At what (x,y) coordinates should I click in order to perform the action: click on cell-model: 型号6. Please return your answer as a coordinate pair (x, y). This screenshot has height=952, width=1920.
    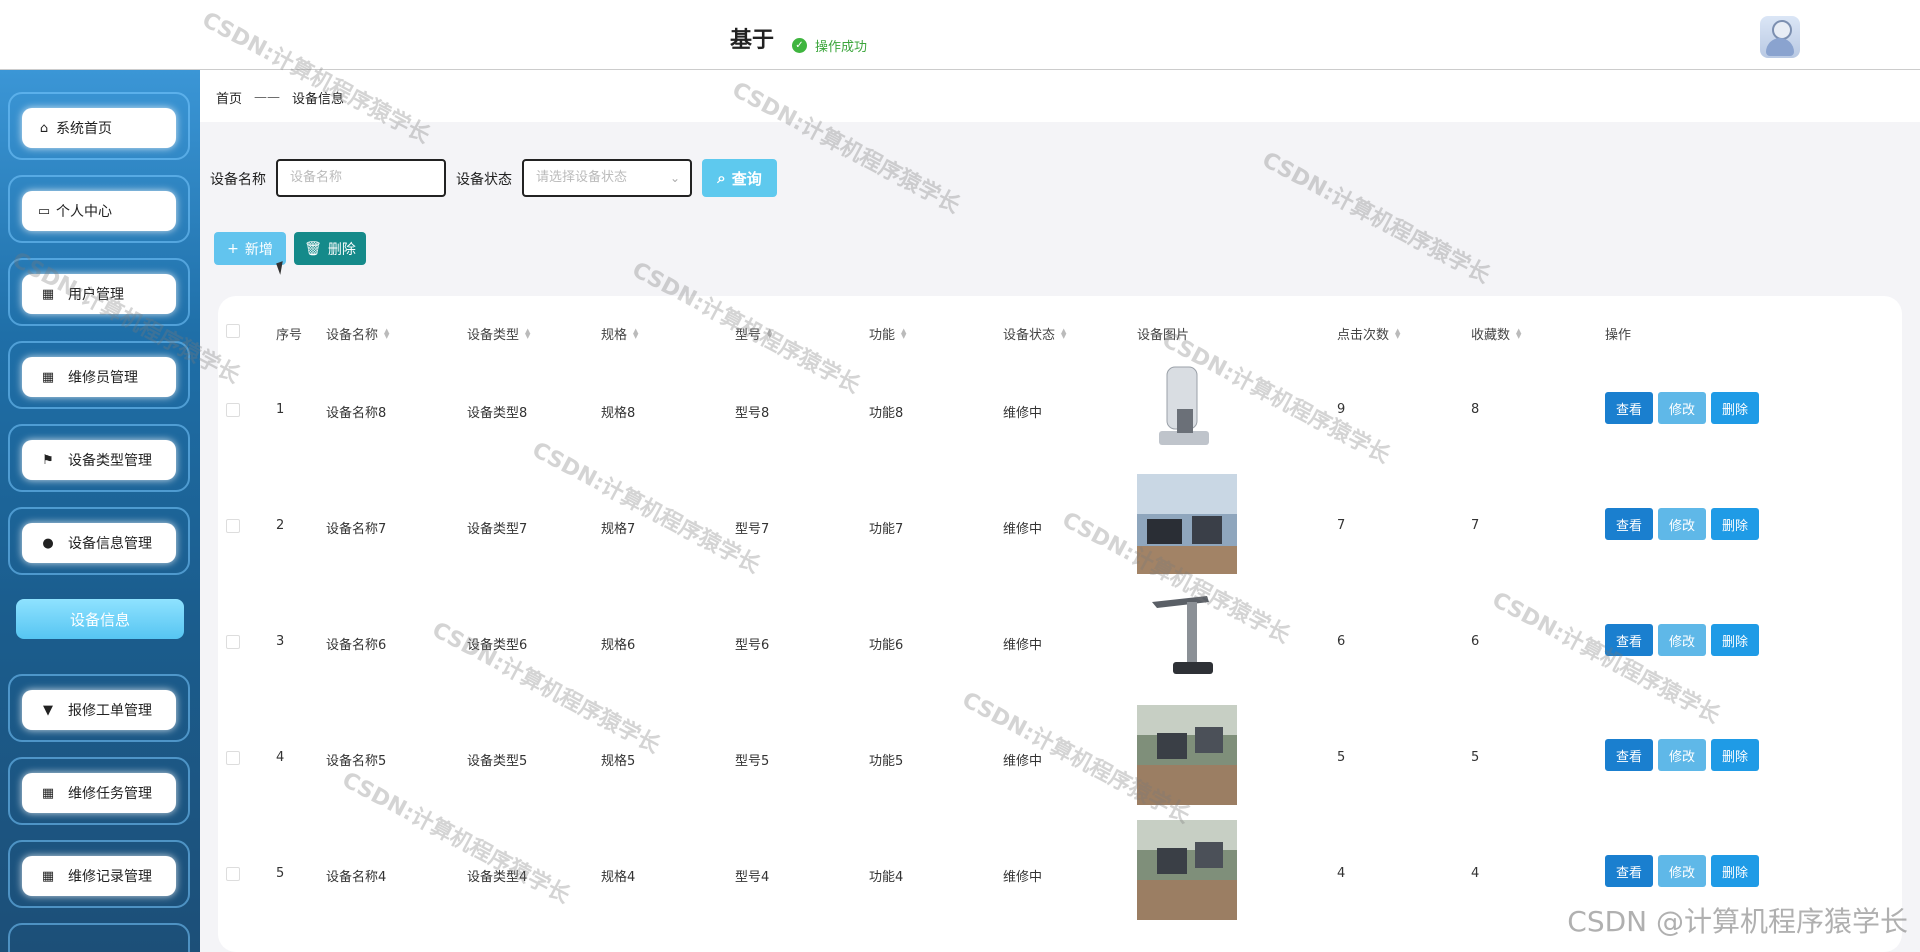
    Looking at the image, I should click on (752, 645).